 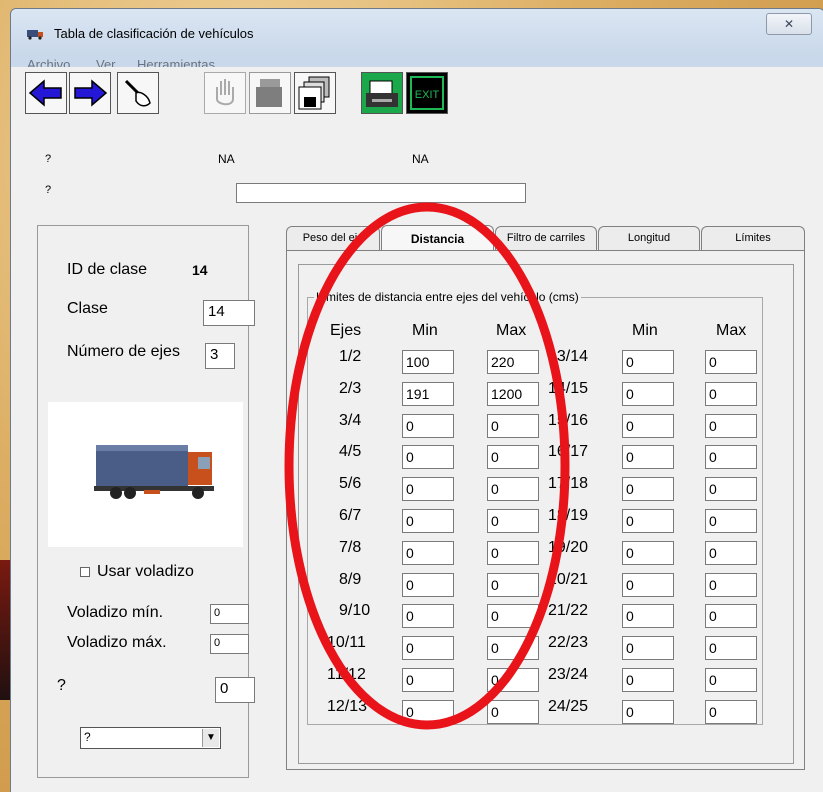 I want to click on axle-pair-label: 3/4, so click(x=350, y=420).